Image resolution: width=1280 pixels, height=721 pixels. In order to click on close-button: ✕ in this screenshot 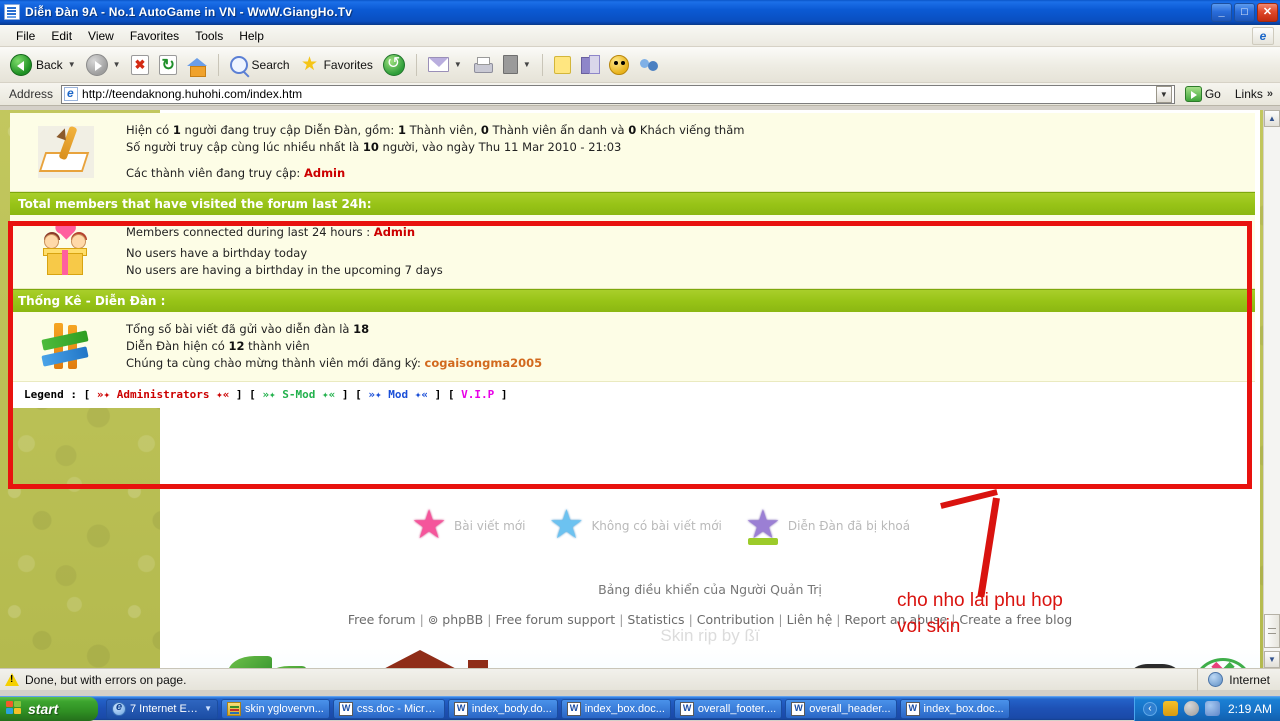, I will do `click(1267, 12)`.